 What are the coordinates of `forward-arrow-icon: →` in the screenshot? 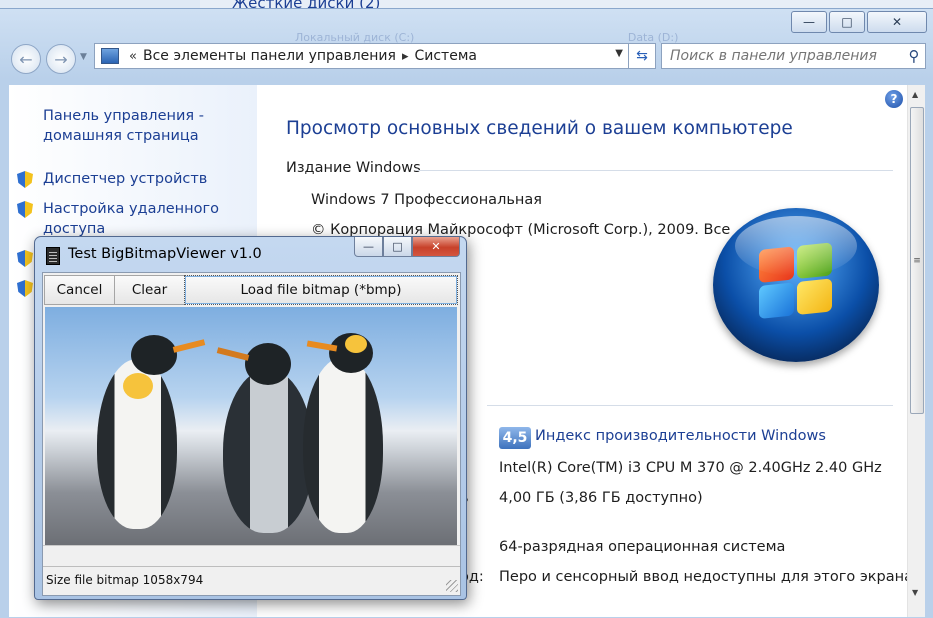 It's located at (61, 59).